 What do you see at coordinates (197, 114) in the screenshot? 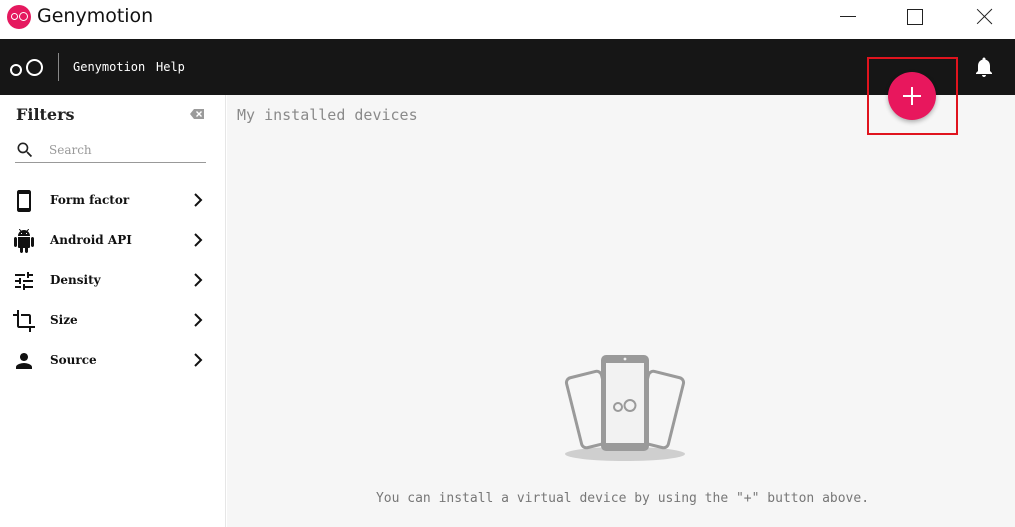
I see `backspace-icon` at bounding box center [197, 114].